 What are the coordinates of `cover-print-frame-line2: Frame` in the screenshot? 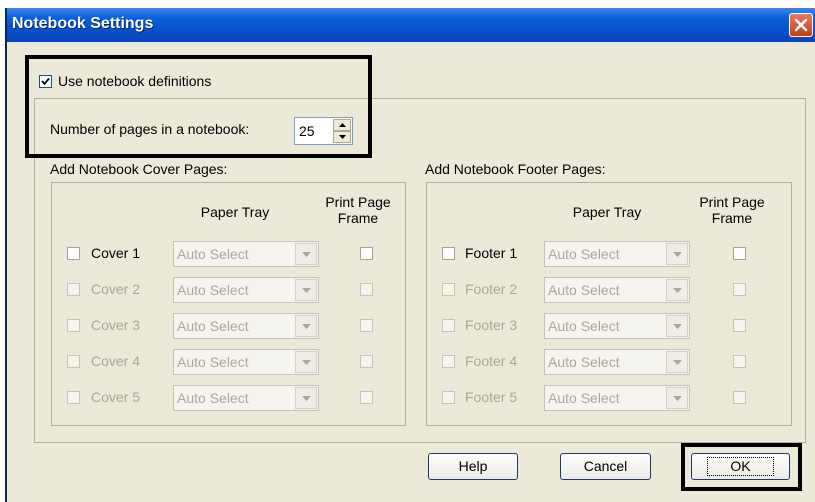 It's located at (358, 218).